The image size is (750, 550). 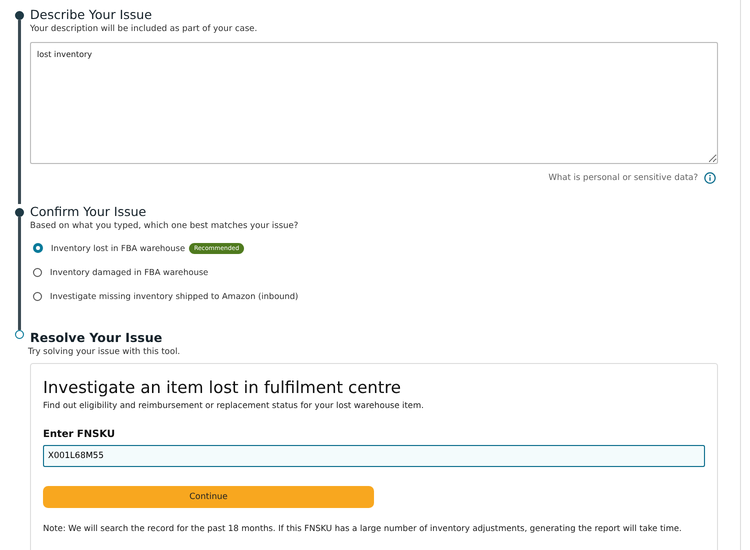 What do you see at coordinates (89, 211) in the screenshot?
I see `step-title: Confirm Your Issue` at bounding box center [89, 211].